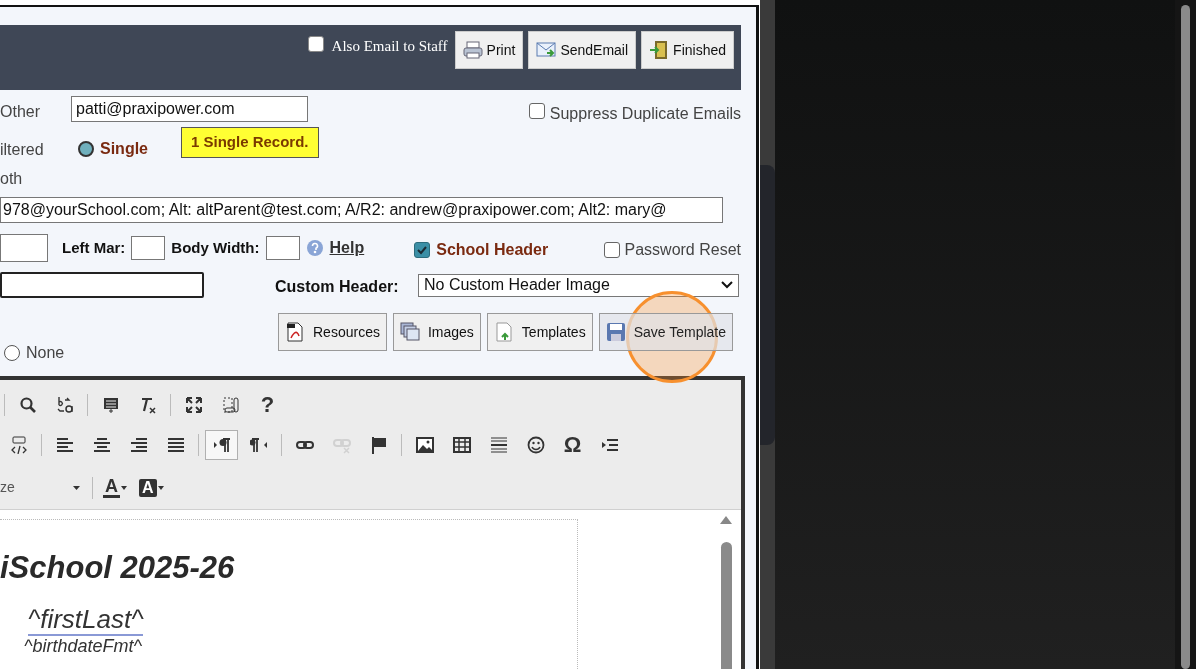 This screenshot has width=1196, height=669. I want to click on toolbar-button: ?, so click(267, 404).